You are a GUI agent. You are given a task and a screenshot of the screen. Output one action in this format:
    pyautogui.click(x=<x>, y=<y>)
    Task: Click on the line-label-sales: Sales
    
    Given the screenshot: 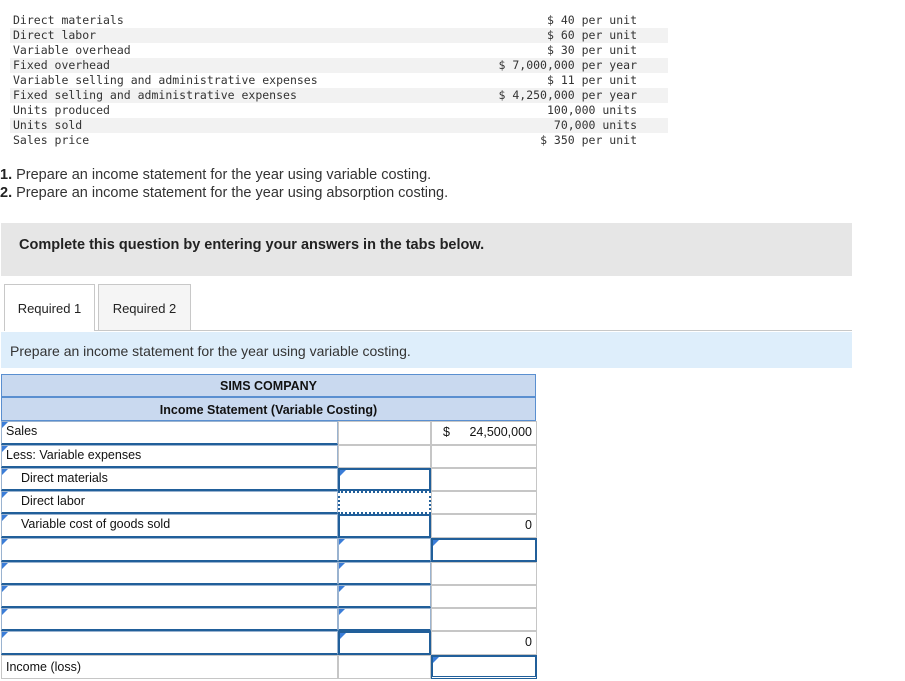 What is the action you would take?
    pyautogui.click(x=169, y=433)
    